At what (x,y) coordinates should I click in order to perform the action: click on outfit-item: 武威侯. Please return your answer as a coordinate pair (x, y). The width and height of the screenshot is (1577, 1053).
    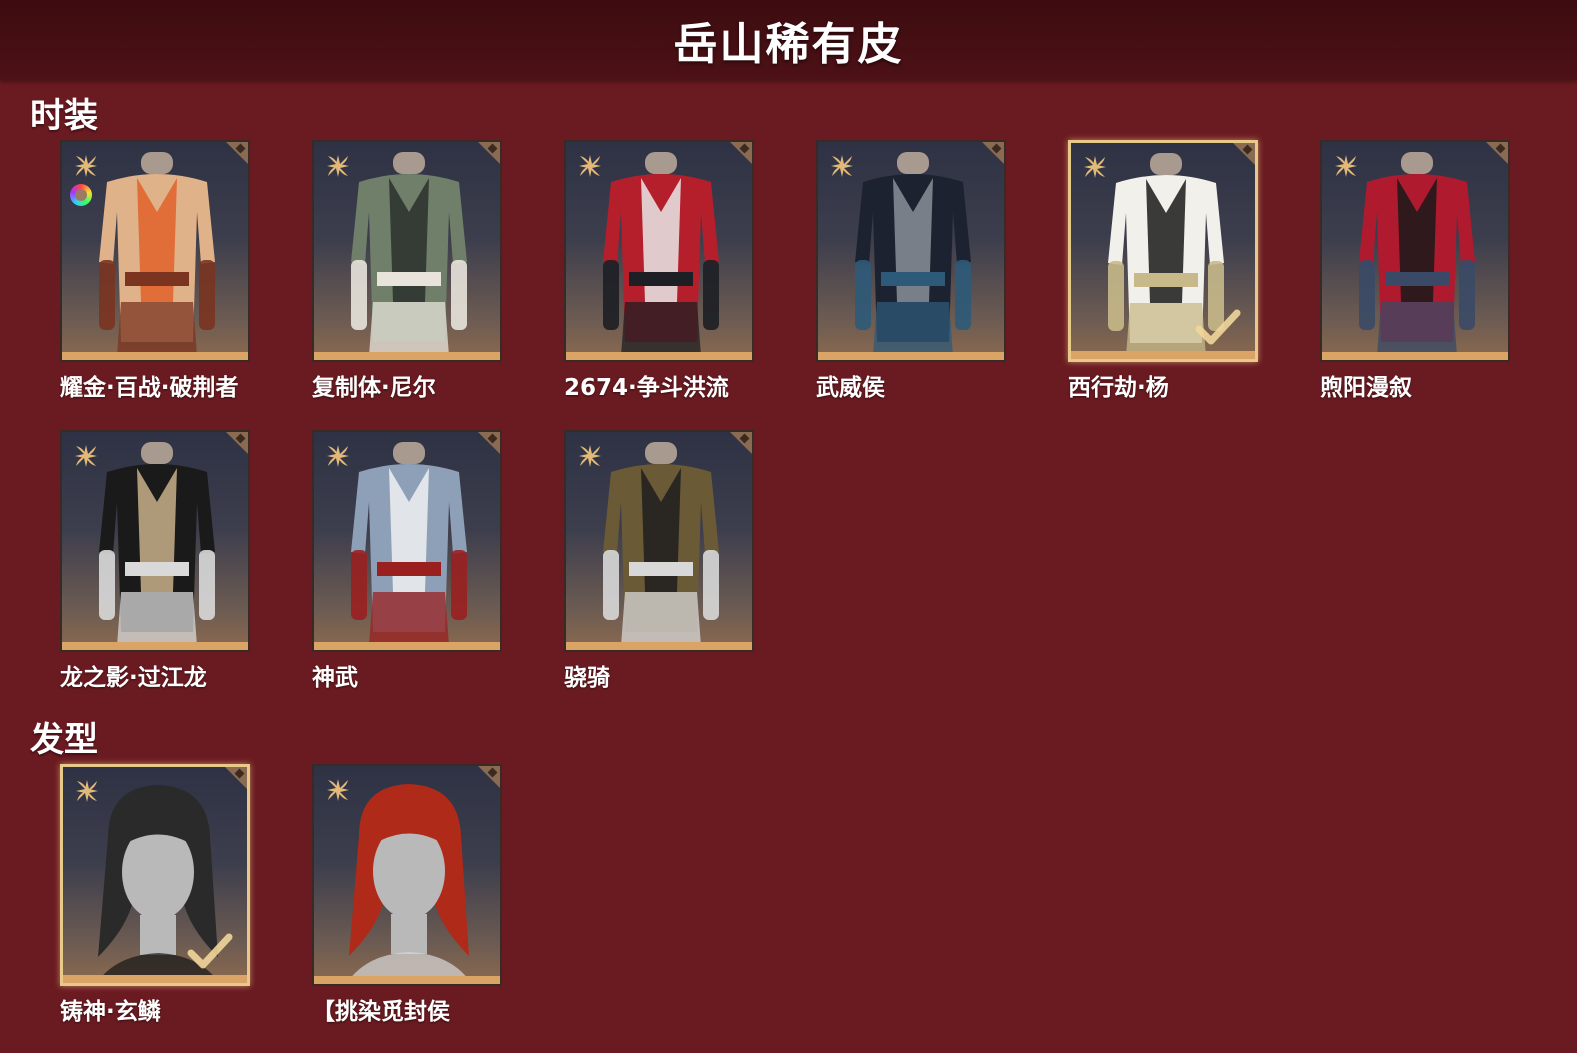
    Looking at the image, I should click on (911, 271).